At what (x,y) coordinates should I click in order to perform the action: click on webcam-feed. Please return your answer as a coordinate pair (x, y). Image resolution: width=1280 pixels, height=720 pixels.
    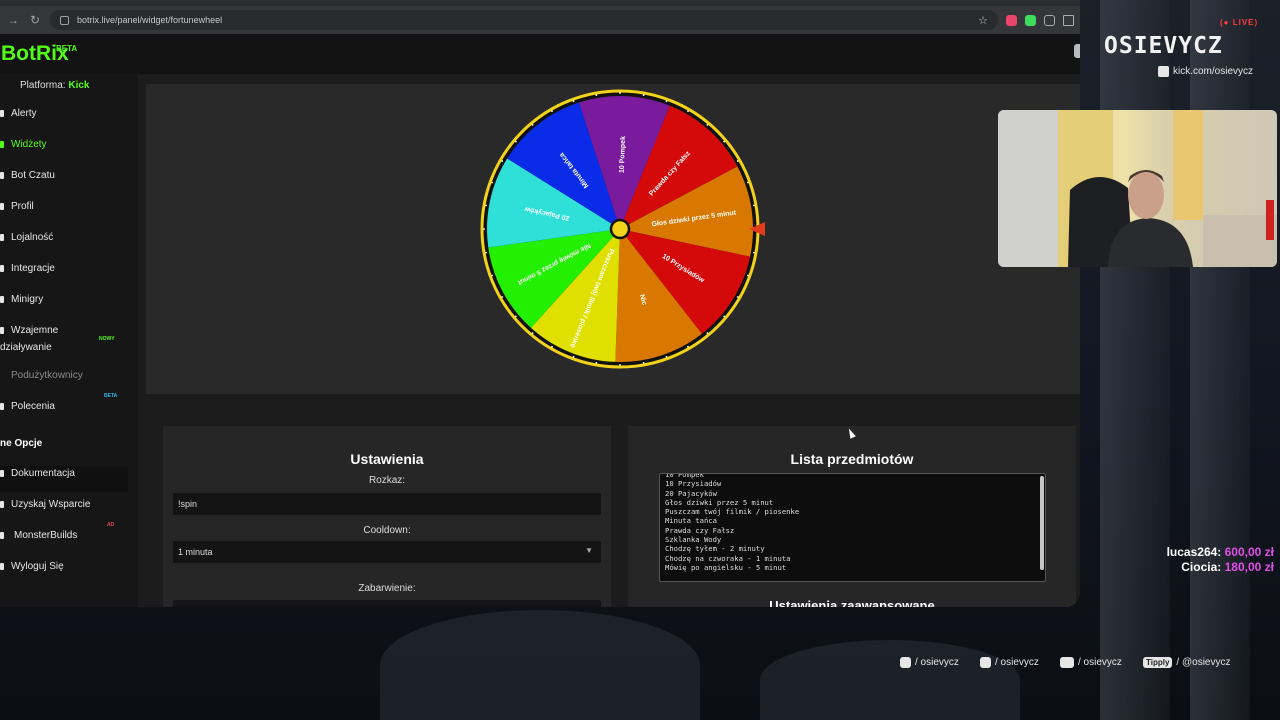
    Looking at the image, I should click on (1137, 188).